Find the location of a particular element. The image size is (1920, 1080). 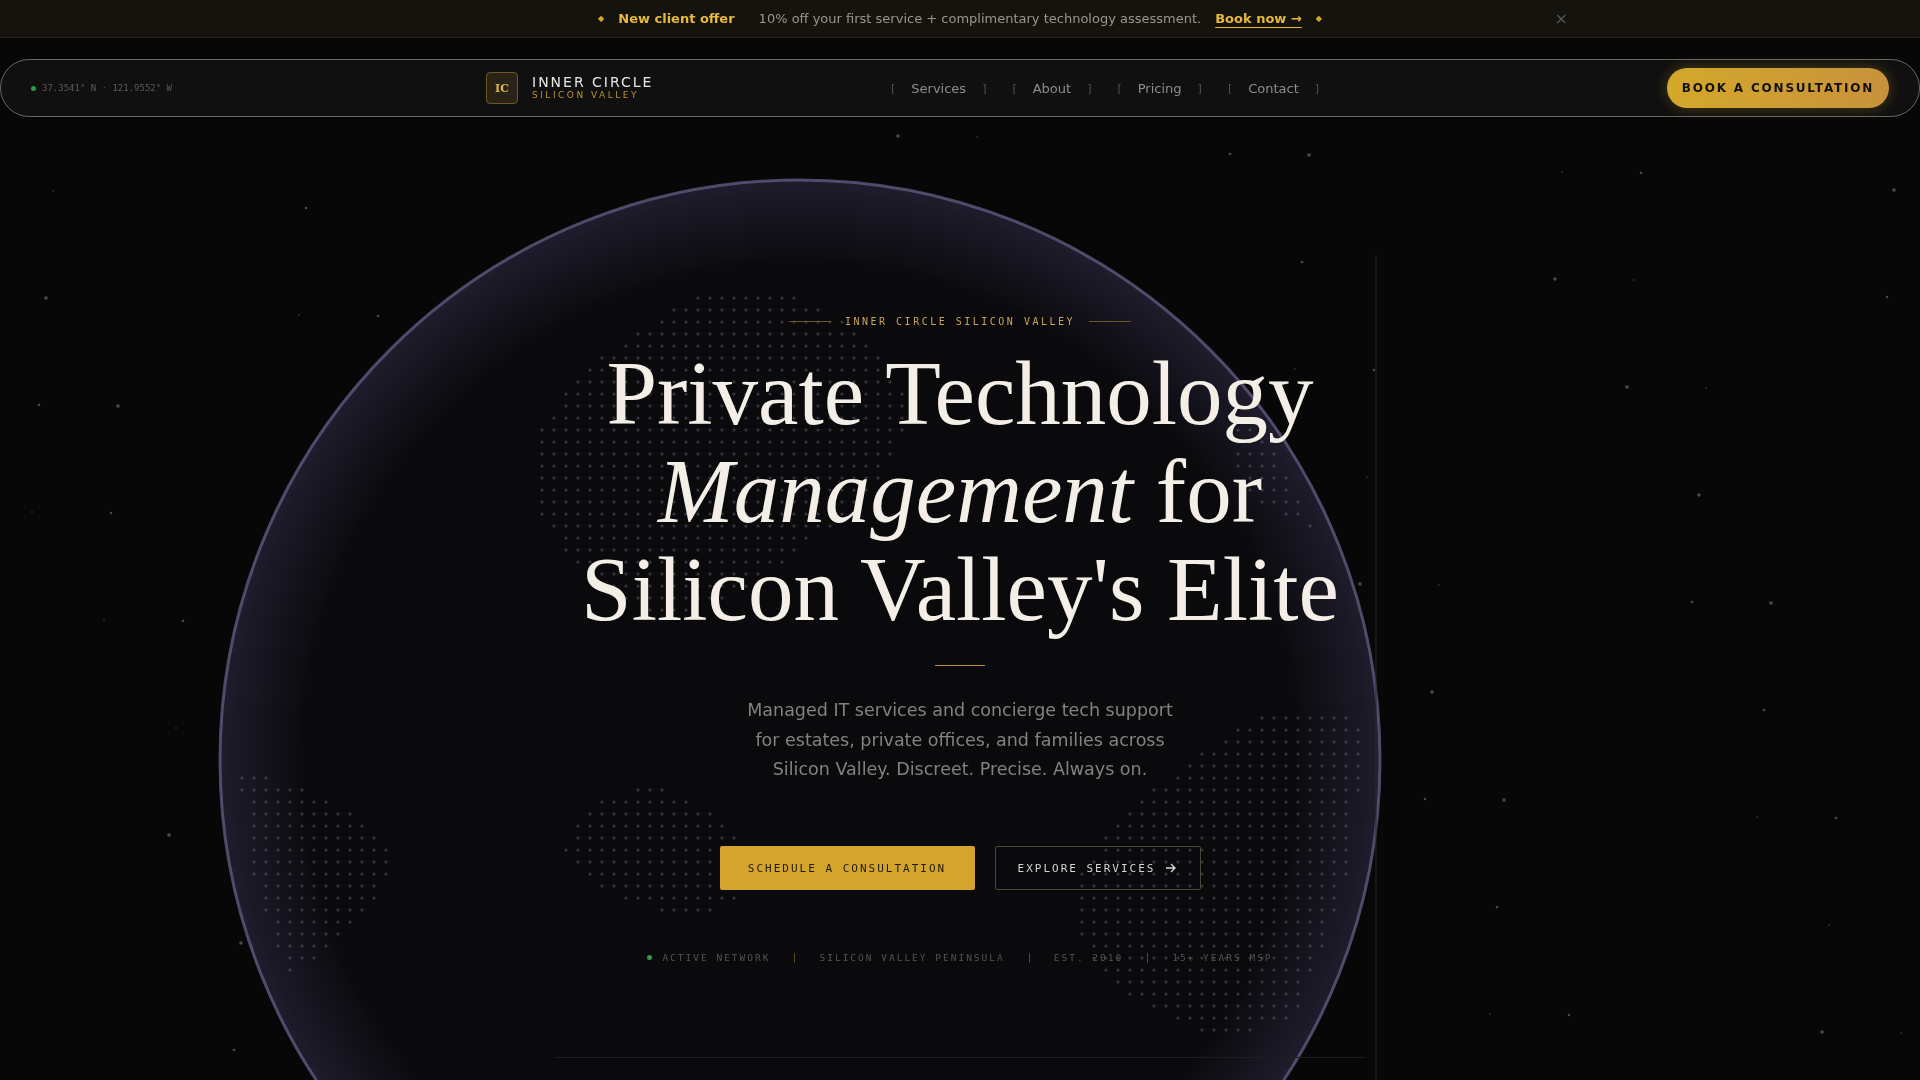

stat-text: ACTIVE NETWORK is located at coordinates (716, 957).